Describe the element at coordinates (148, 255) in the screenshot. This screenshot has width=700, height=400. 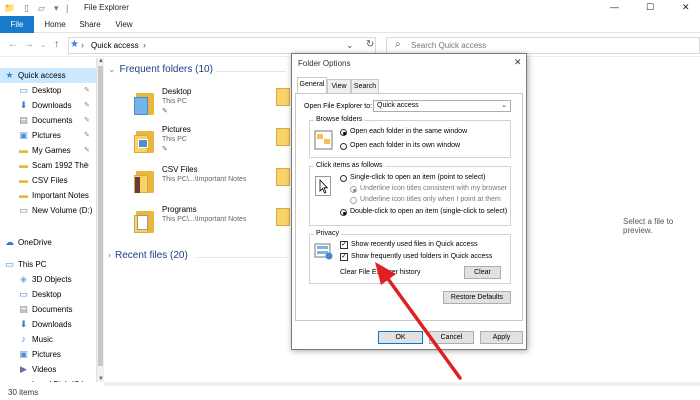
I see `recent-files-header: › Recent files (20)` at that location.